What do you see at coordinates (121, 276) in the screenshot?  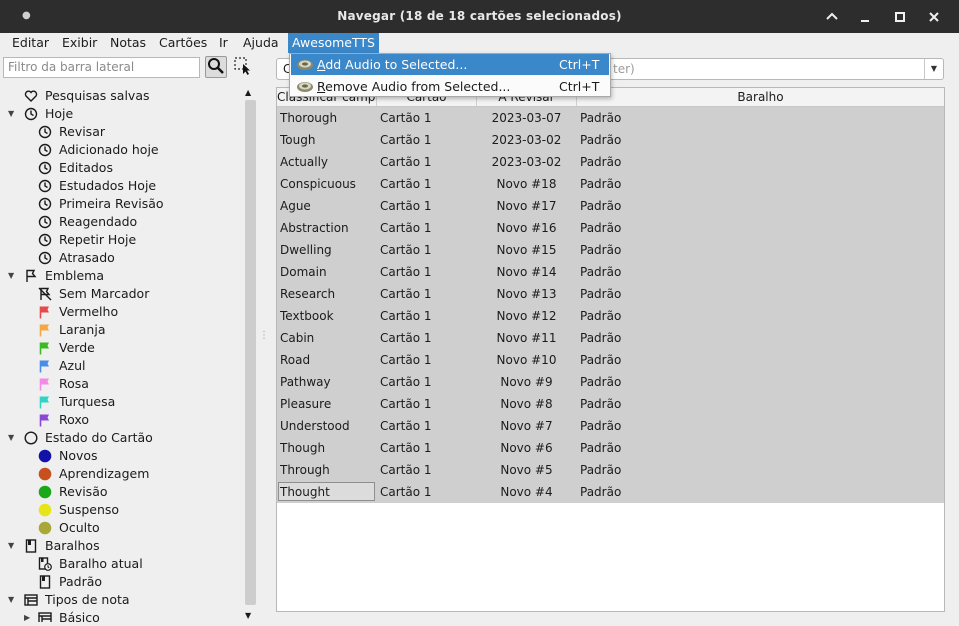 I see `sidebar-item-emblema: ▼ Emblema` at bounding box center [121, 276].